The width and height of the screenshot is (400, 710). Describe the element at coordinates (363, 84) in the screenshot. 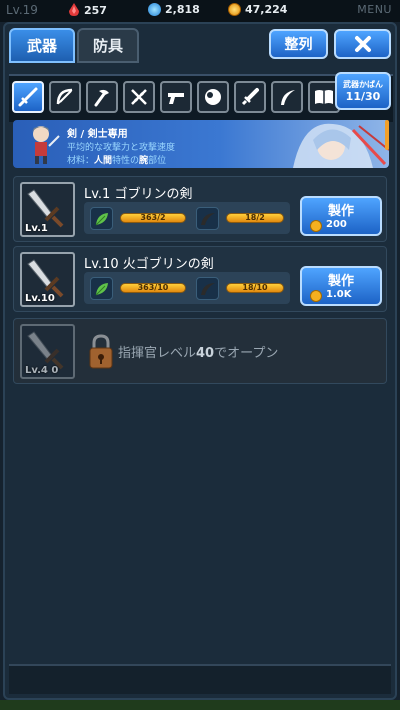

I see `weapon-collection-label: 武器かばん` at that location.